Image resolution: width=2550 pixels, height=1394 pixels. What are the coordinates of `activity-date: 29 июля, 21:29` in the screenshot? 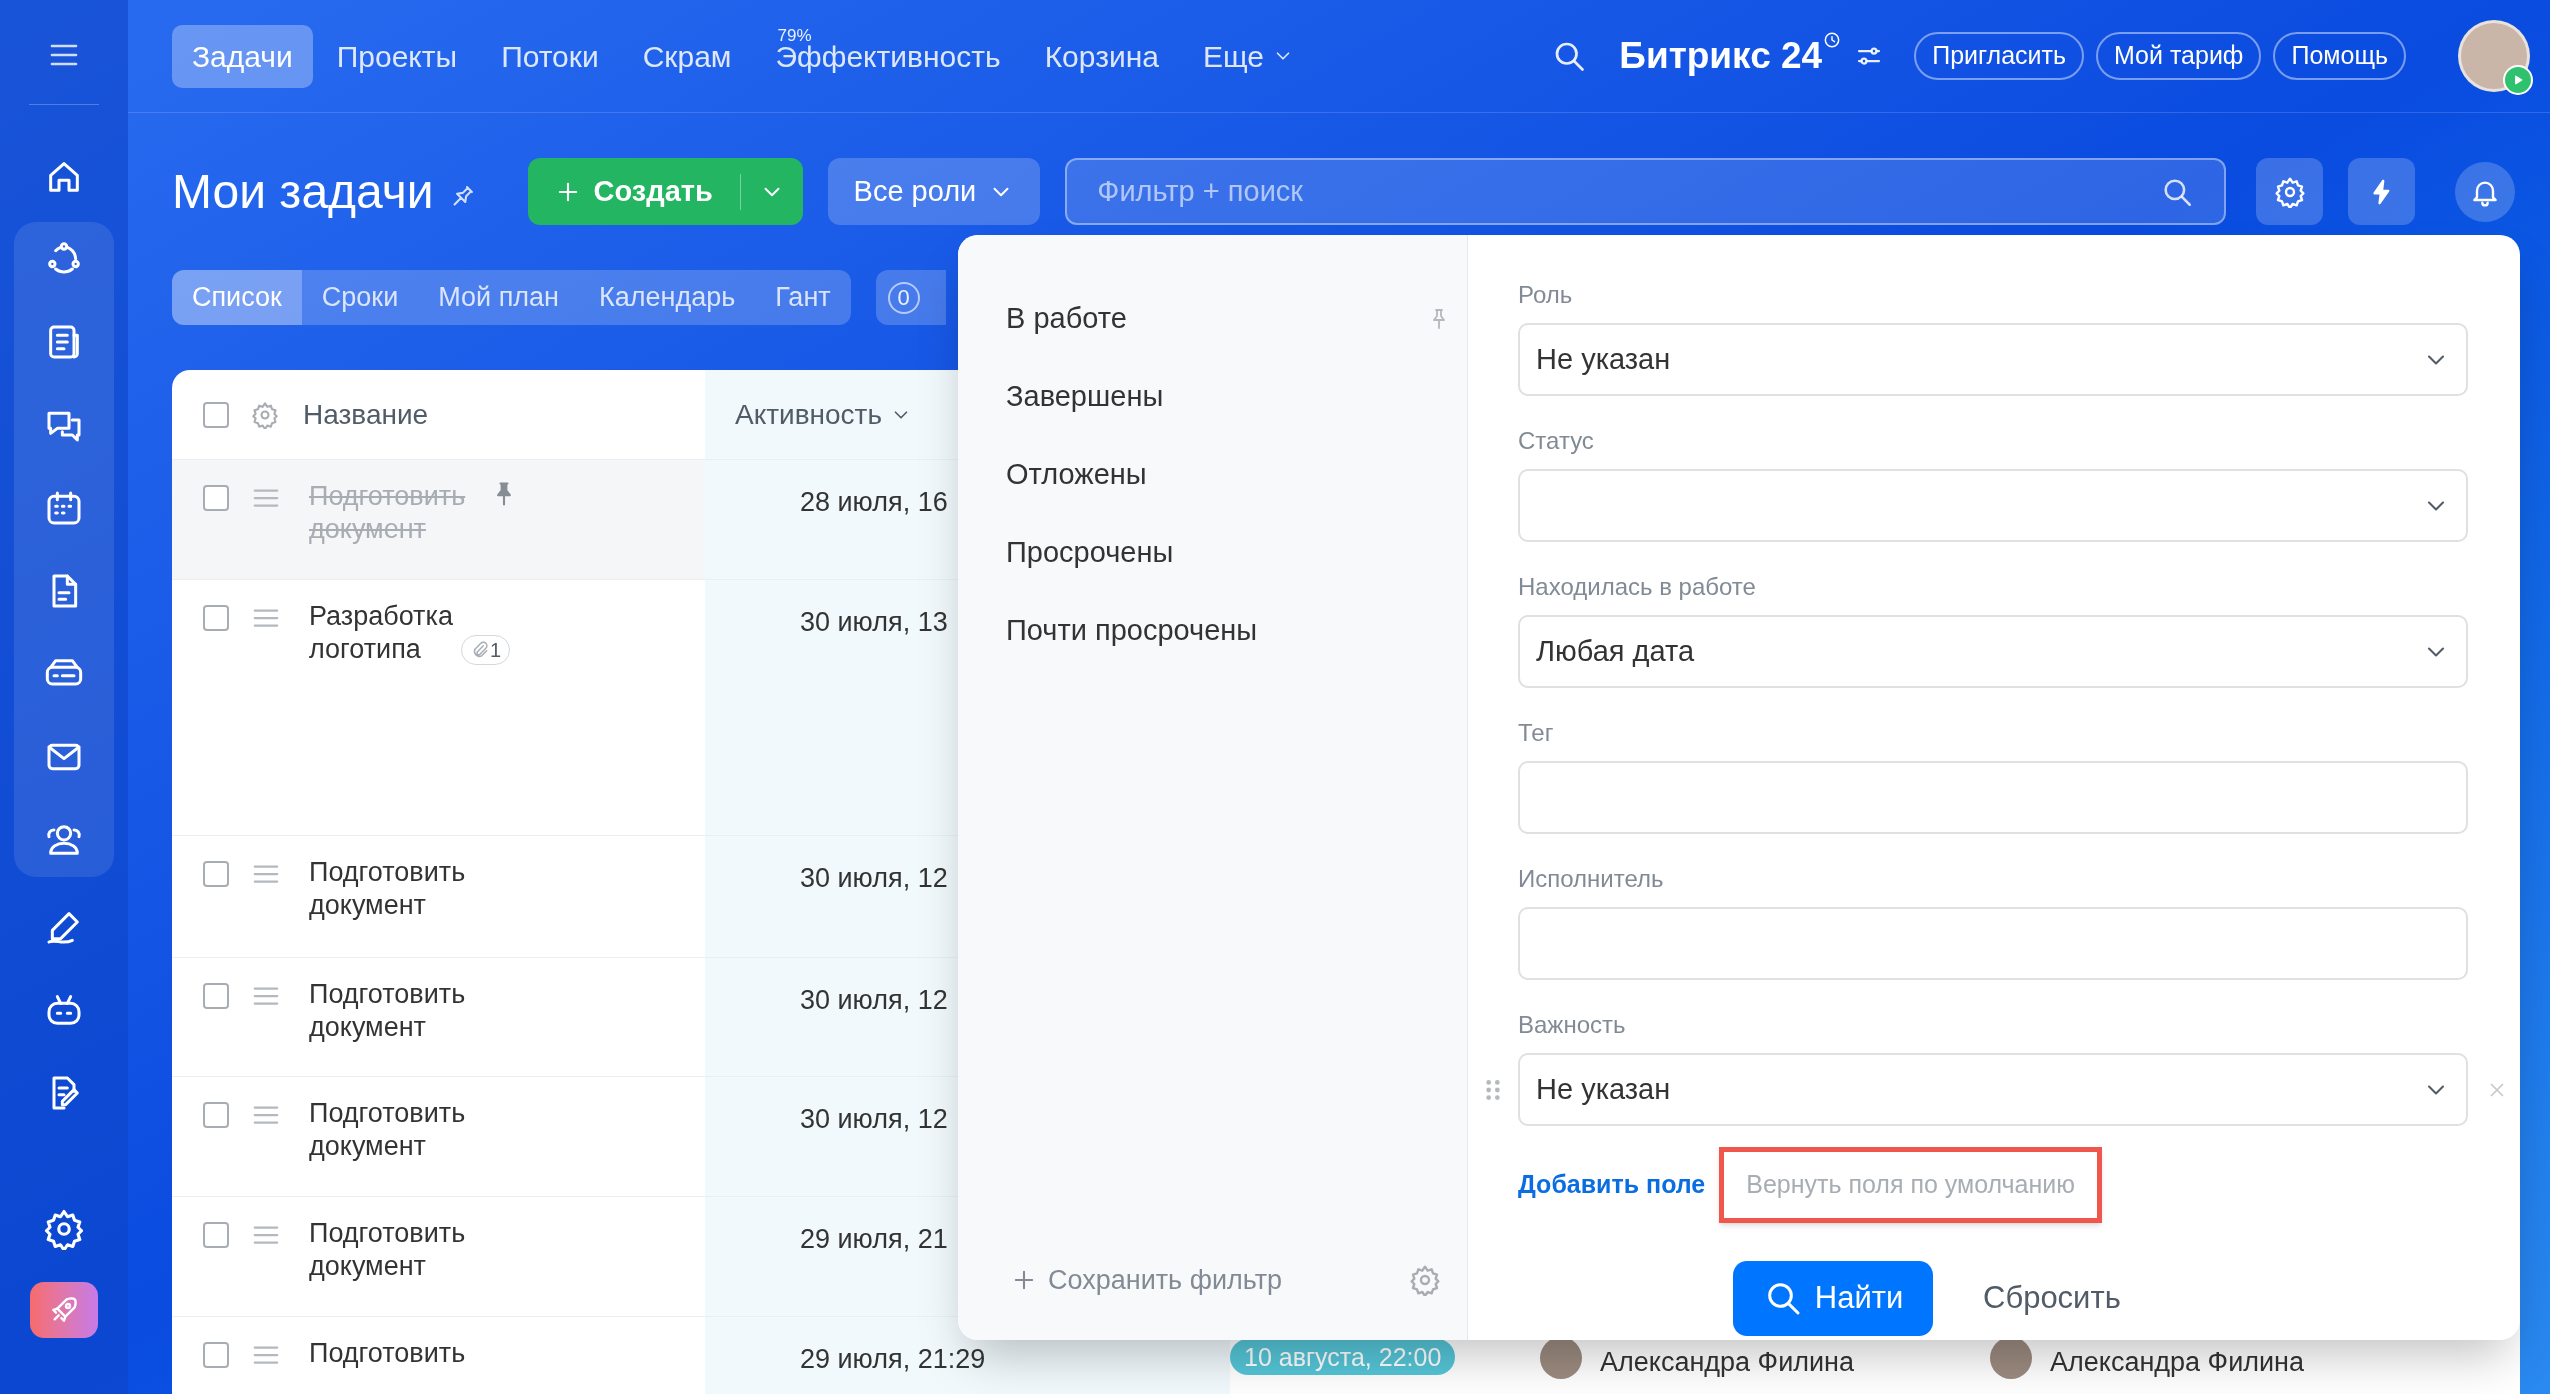 It's located at (893, 1359).